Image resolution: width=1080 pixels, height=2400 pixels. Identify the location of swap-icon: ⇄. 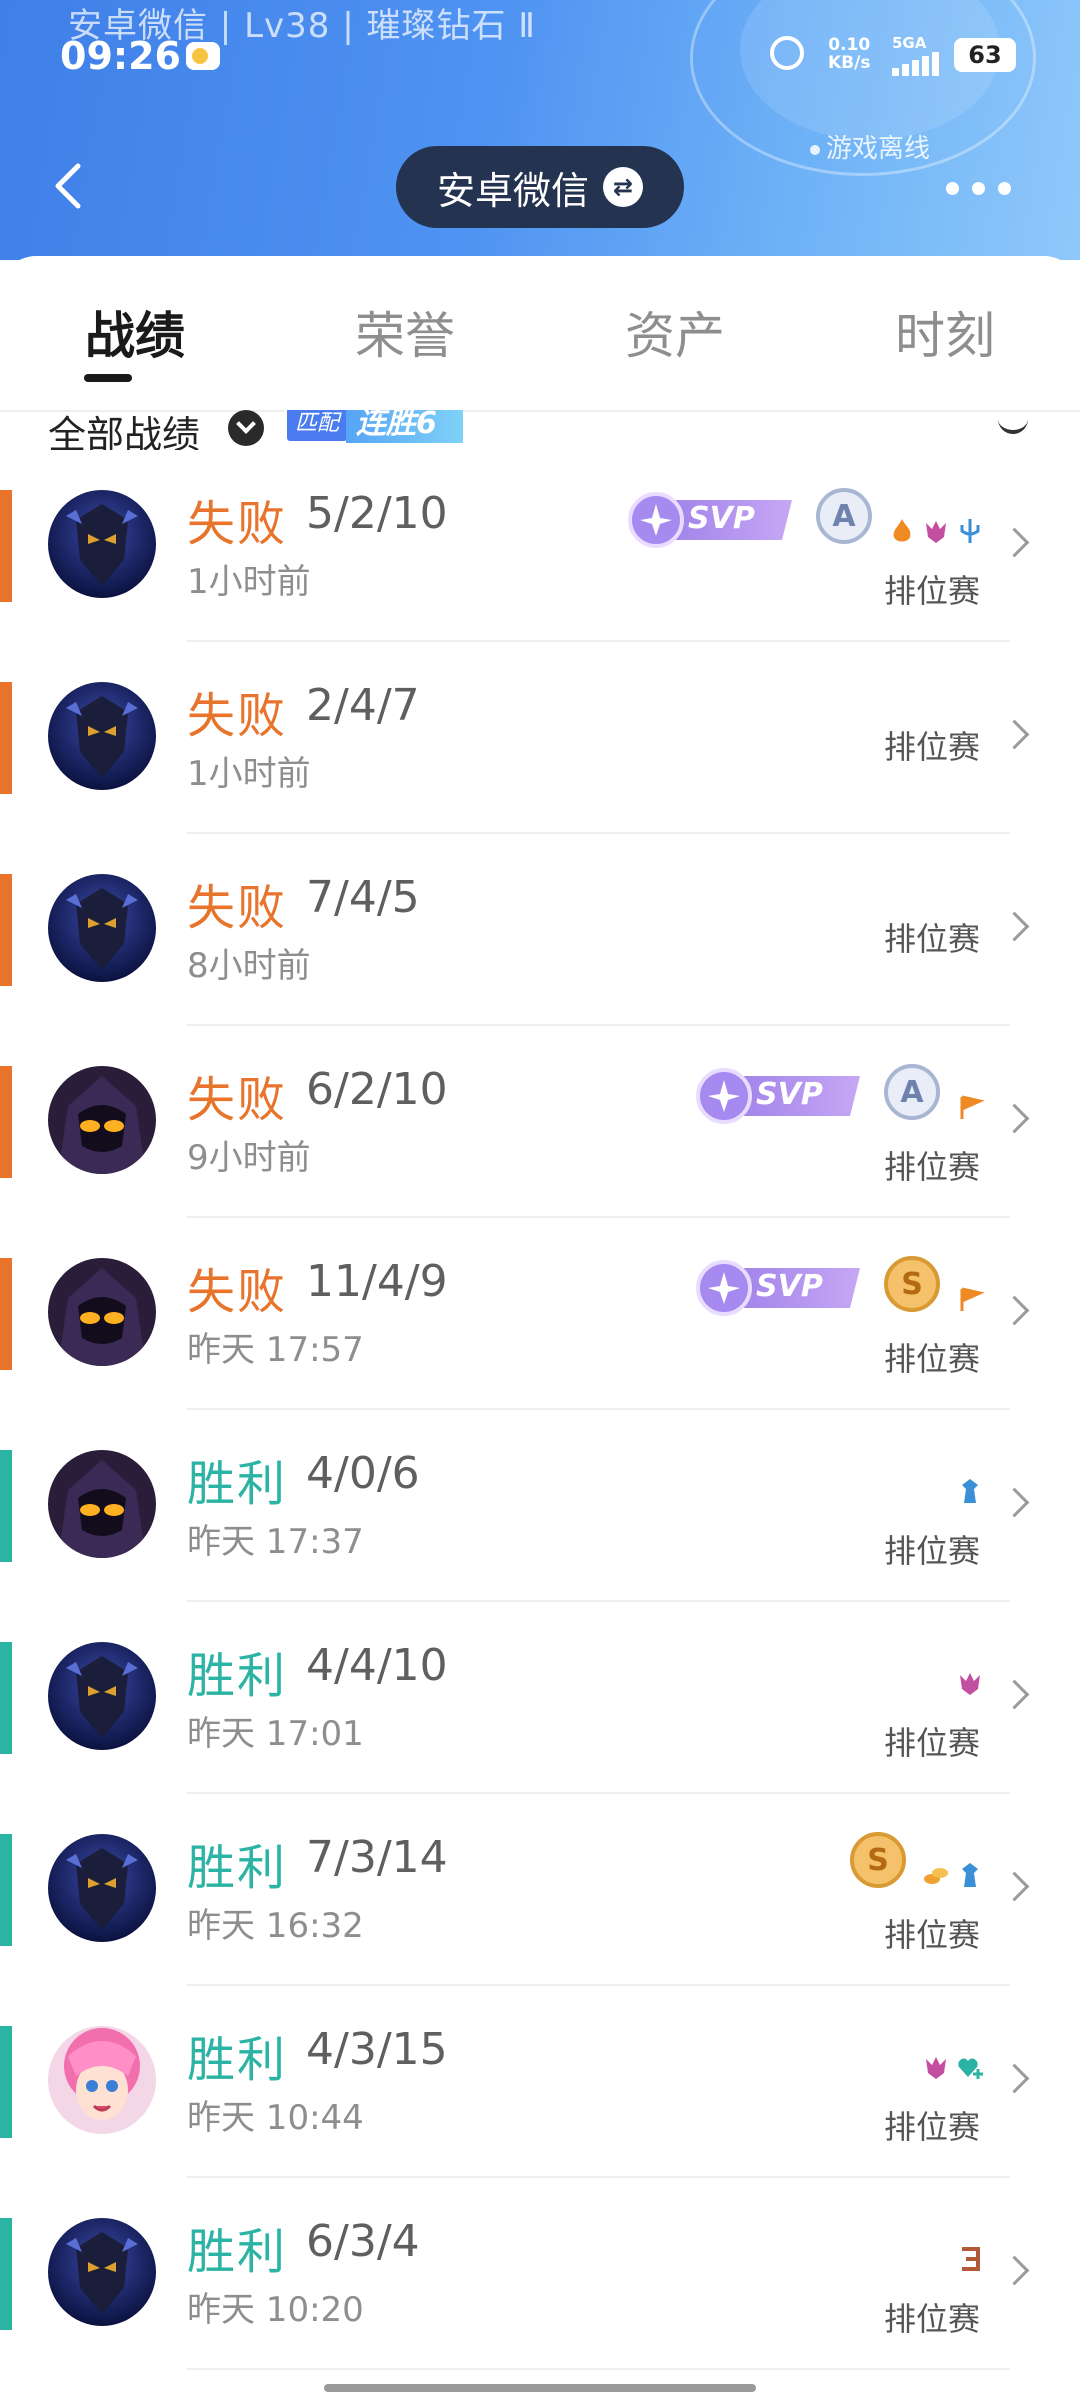
(623, 187).